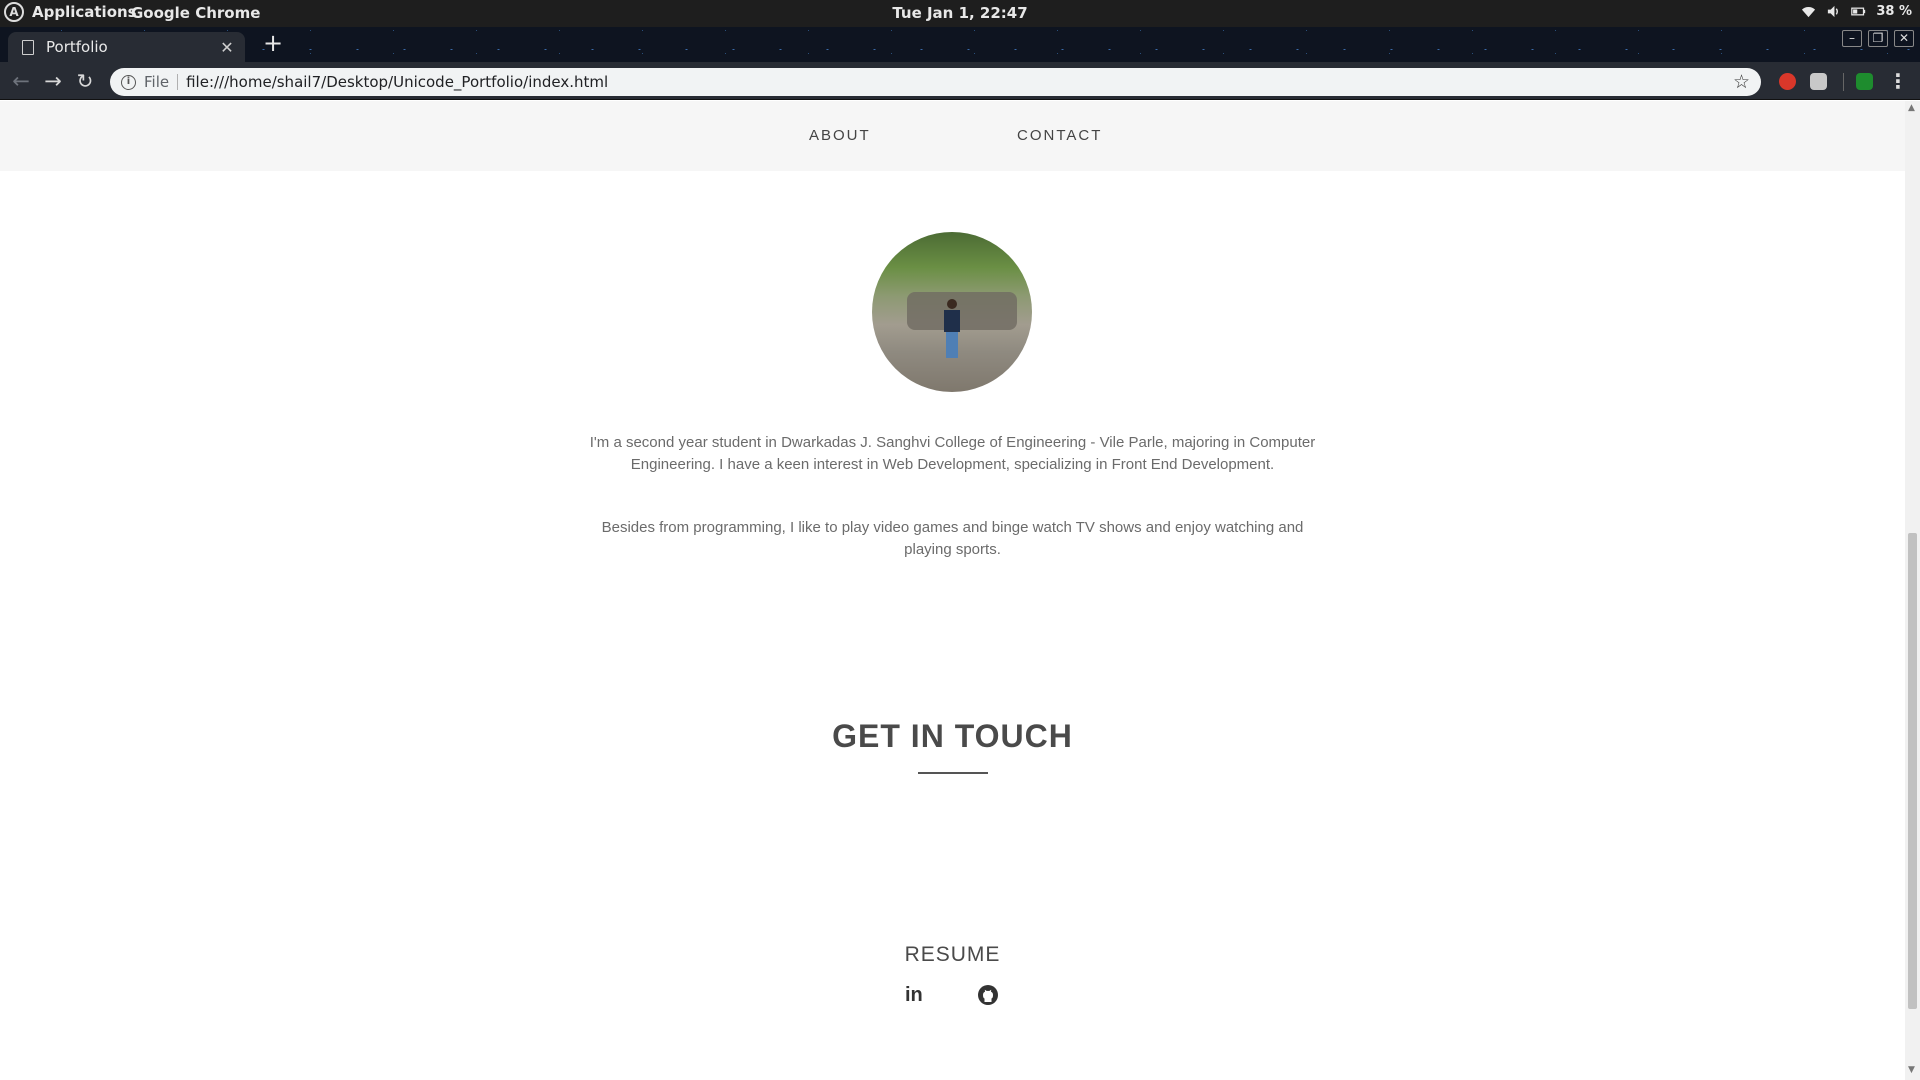 This screenshot has width=1920, height=1080. What do you see at coordinates (953, 773) in the screenshot?
I see `heading-underline` at bounding box center [953, 773].